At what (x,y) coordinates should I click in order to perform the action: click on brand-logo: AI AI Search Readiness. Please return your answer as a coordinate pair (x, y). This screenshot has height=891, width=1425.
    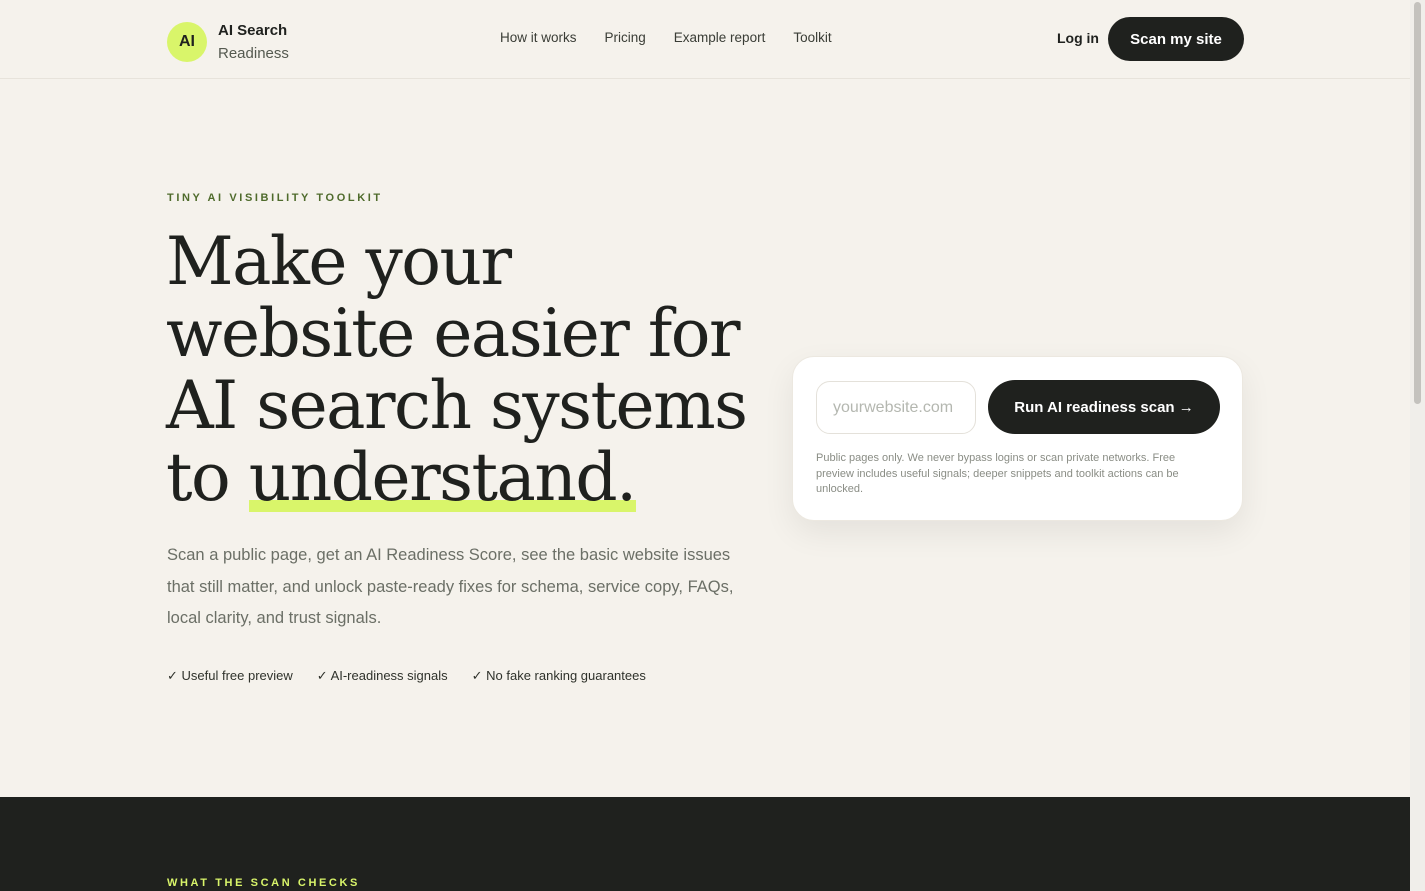
    Looking at the image, I should click on (228, 42).